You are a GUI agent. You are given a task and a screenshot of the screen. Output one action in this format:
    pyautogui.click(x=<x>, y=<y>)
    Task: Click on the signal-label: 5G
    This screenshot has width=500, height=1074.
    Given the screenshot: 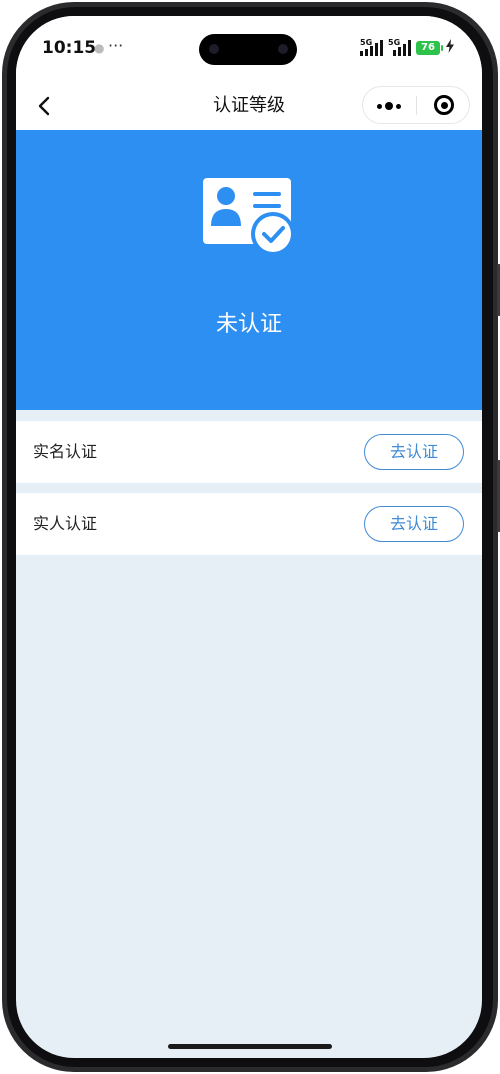 What is the action you would take?
    pyautogui.click(x=394, y=42)
    